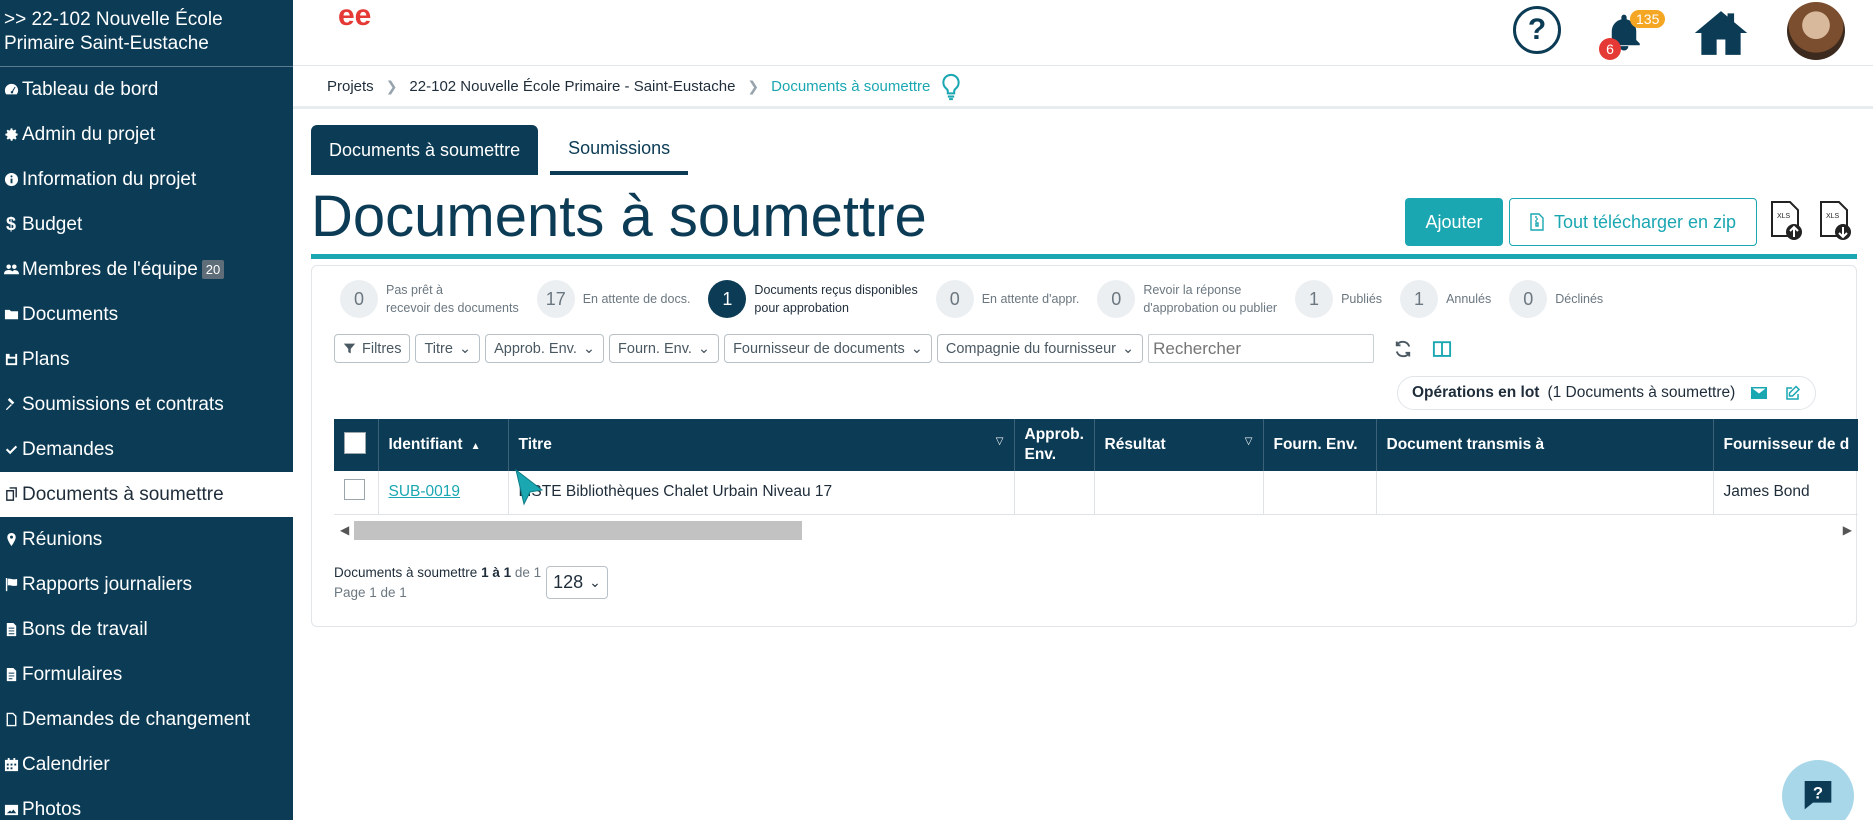  I want to click on flag-icon, so click(11, 584).